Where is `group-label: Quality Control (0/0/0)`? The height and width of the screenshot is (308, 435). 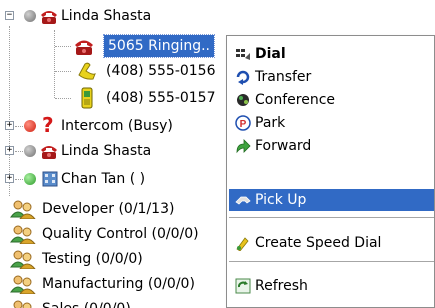 group-label: Quality Control (0/0/0) is located at coordinates (120, 234).